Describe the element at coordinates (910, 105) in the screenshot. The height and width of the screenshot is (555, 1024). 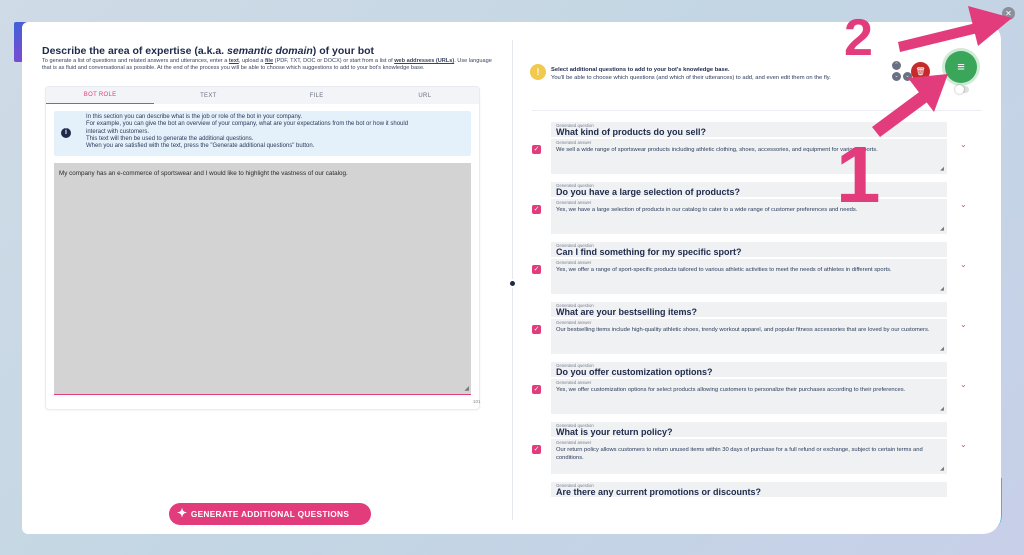
I see `annotation-arrow-to-add` at that location.